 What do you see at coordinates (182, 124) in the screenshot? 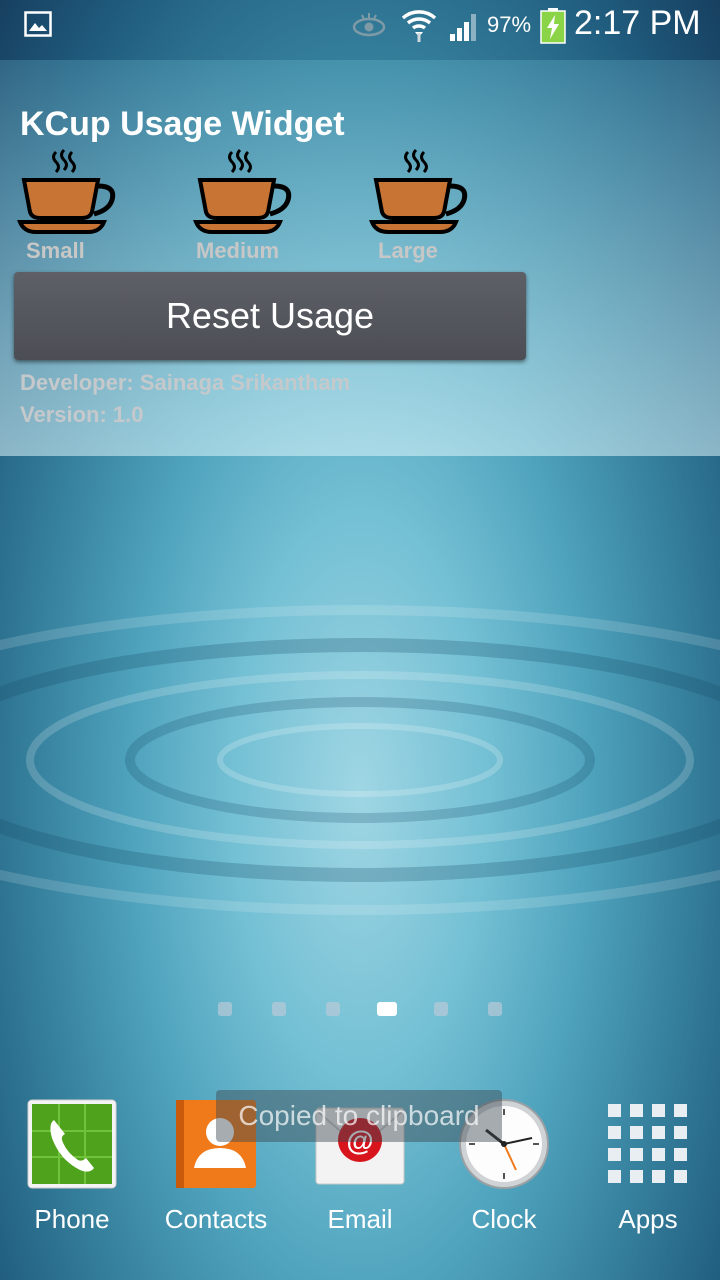
I see `widget-title: KCup Usage Widget` at bounding box center [182, 124].